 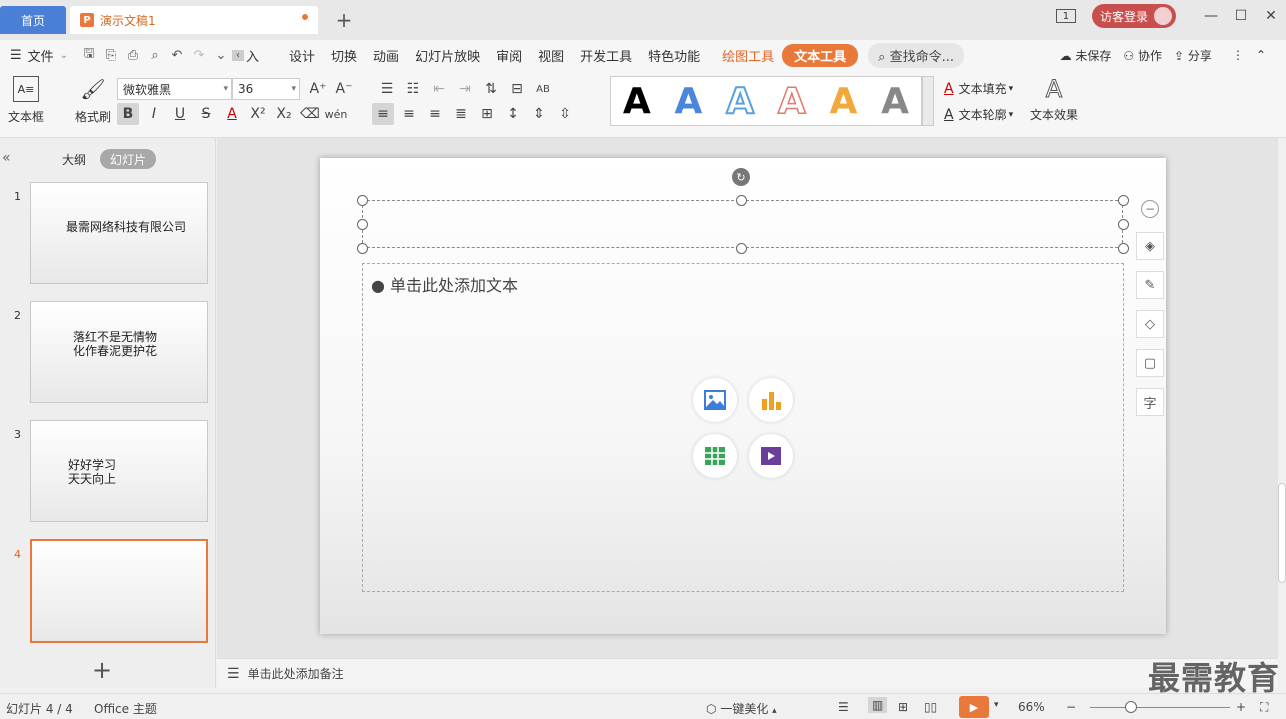 I want to click on strikethrough-button: S, so click(x=206, y=114).